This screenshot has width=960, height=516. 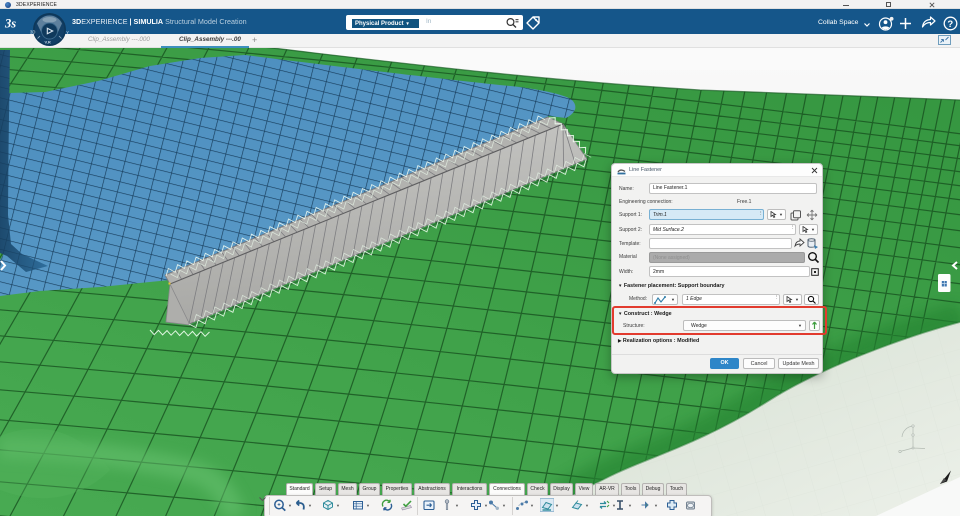 I want to click on svg-text: y, so click(x=68, y=32).